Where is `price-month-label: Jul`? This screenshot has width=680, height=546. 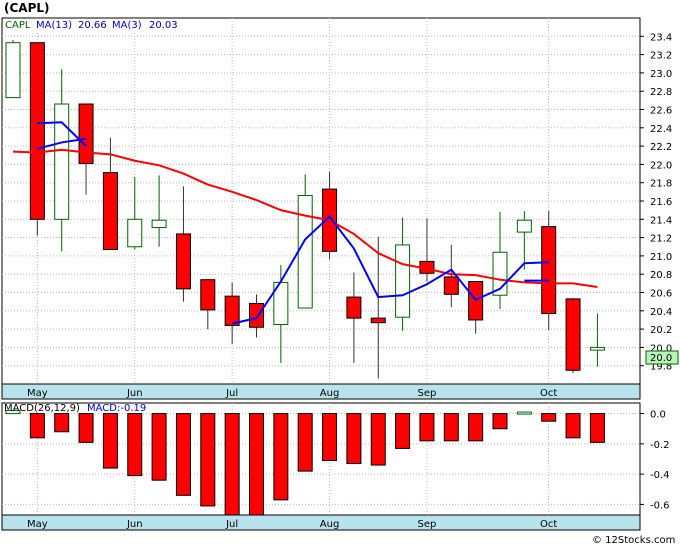 price-month-label: Jul is located at coordinates (231, 393).